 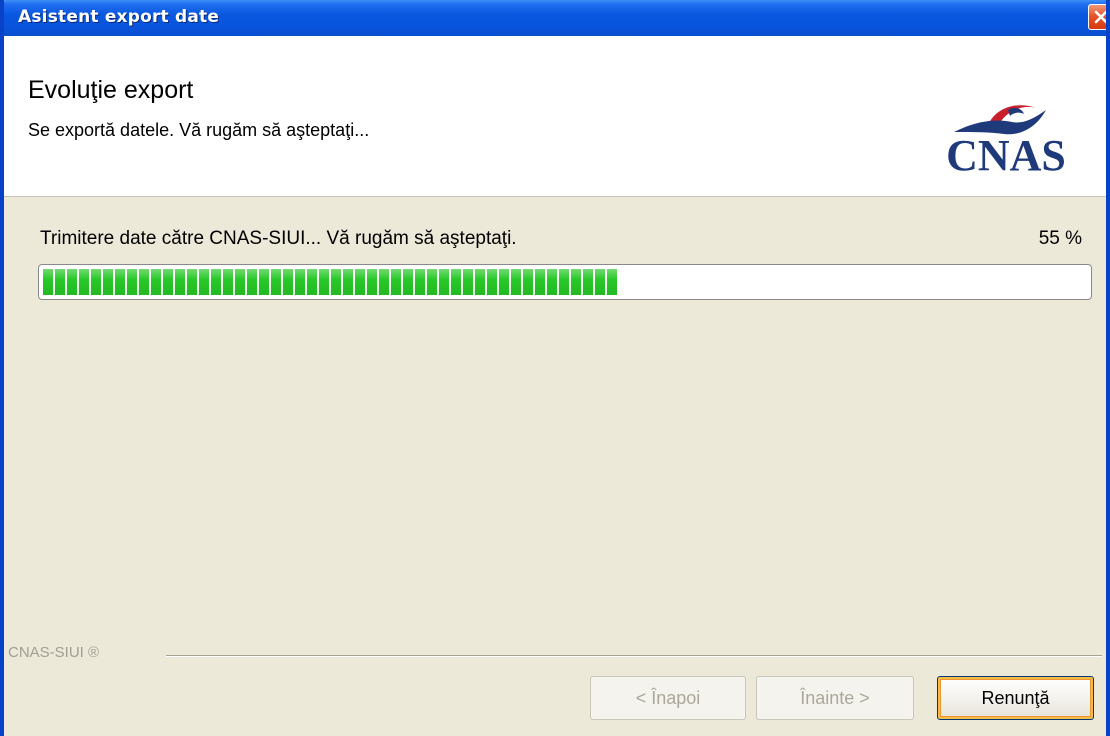 I want to click on next-button: Înainte >, so click(x=835, y=698).